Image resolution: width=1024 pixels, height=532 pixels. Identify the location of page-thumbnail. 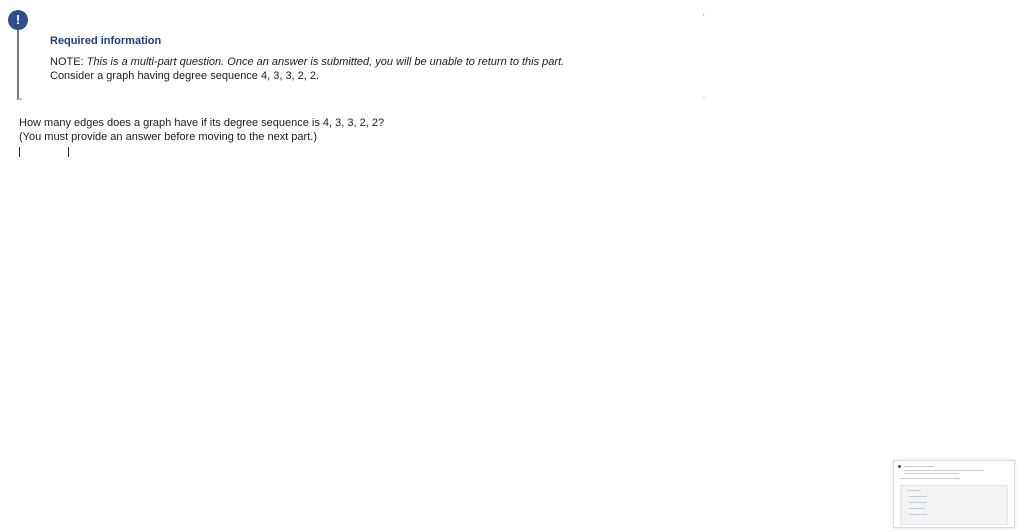
(954, 494).